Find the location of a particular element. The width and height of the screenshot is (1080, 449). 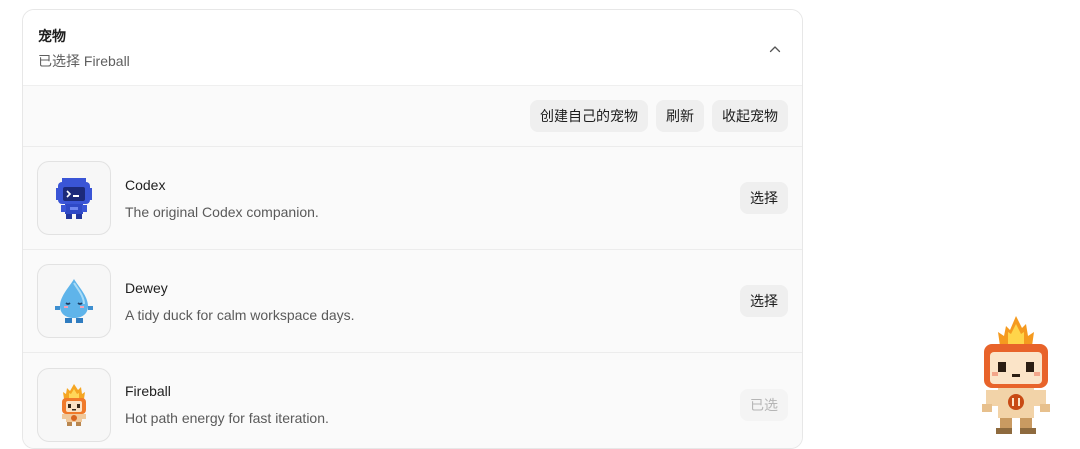

pet-avatar-codex is located at coordinates (74, 198).